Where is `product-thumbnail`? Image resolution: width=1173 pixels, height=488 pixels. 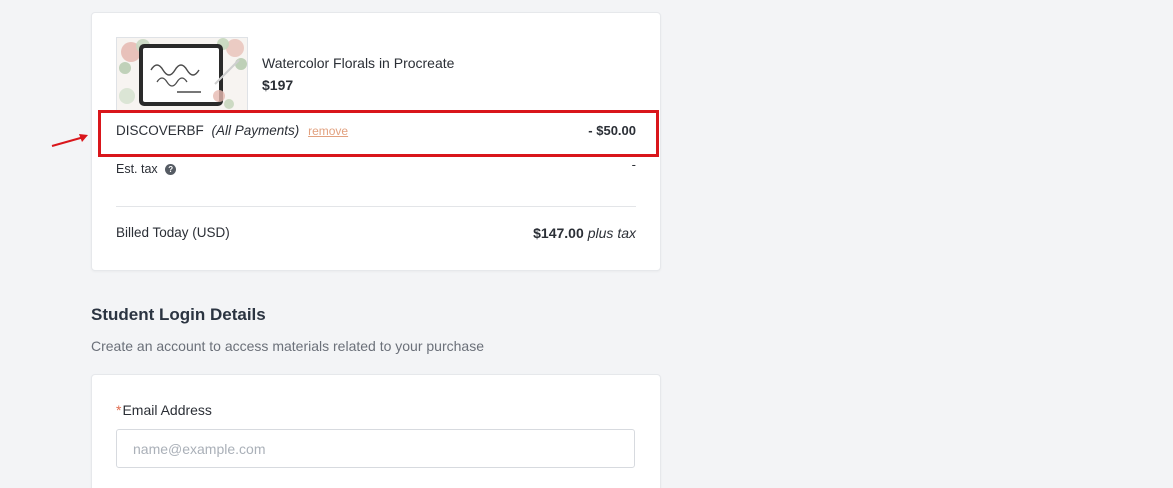 product-thumbnail is located at coordinates (182, 75).